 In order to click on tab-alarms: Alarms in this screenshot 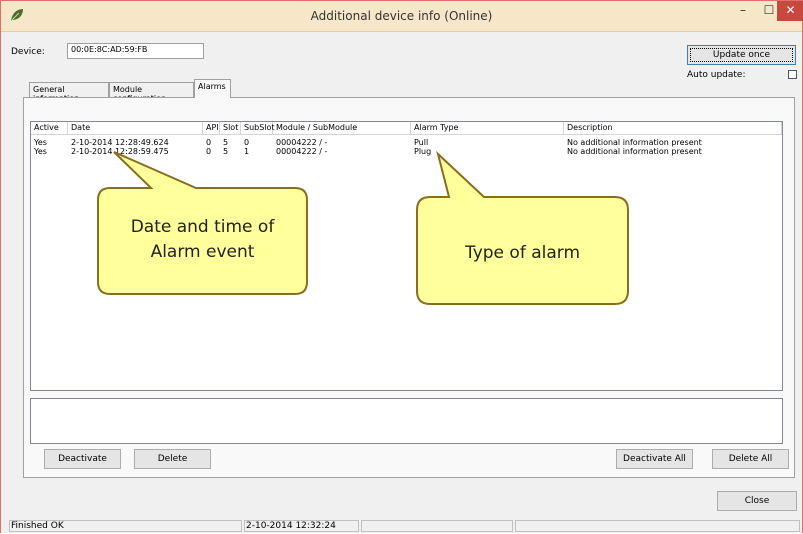, I will do `click(212, 88)`.